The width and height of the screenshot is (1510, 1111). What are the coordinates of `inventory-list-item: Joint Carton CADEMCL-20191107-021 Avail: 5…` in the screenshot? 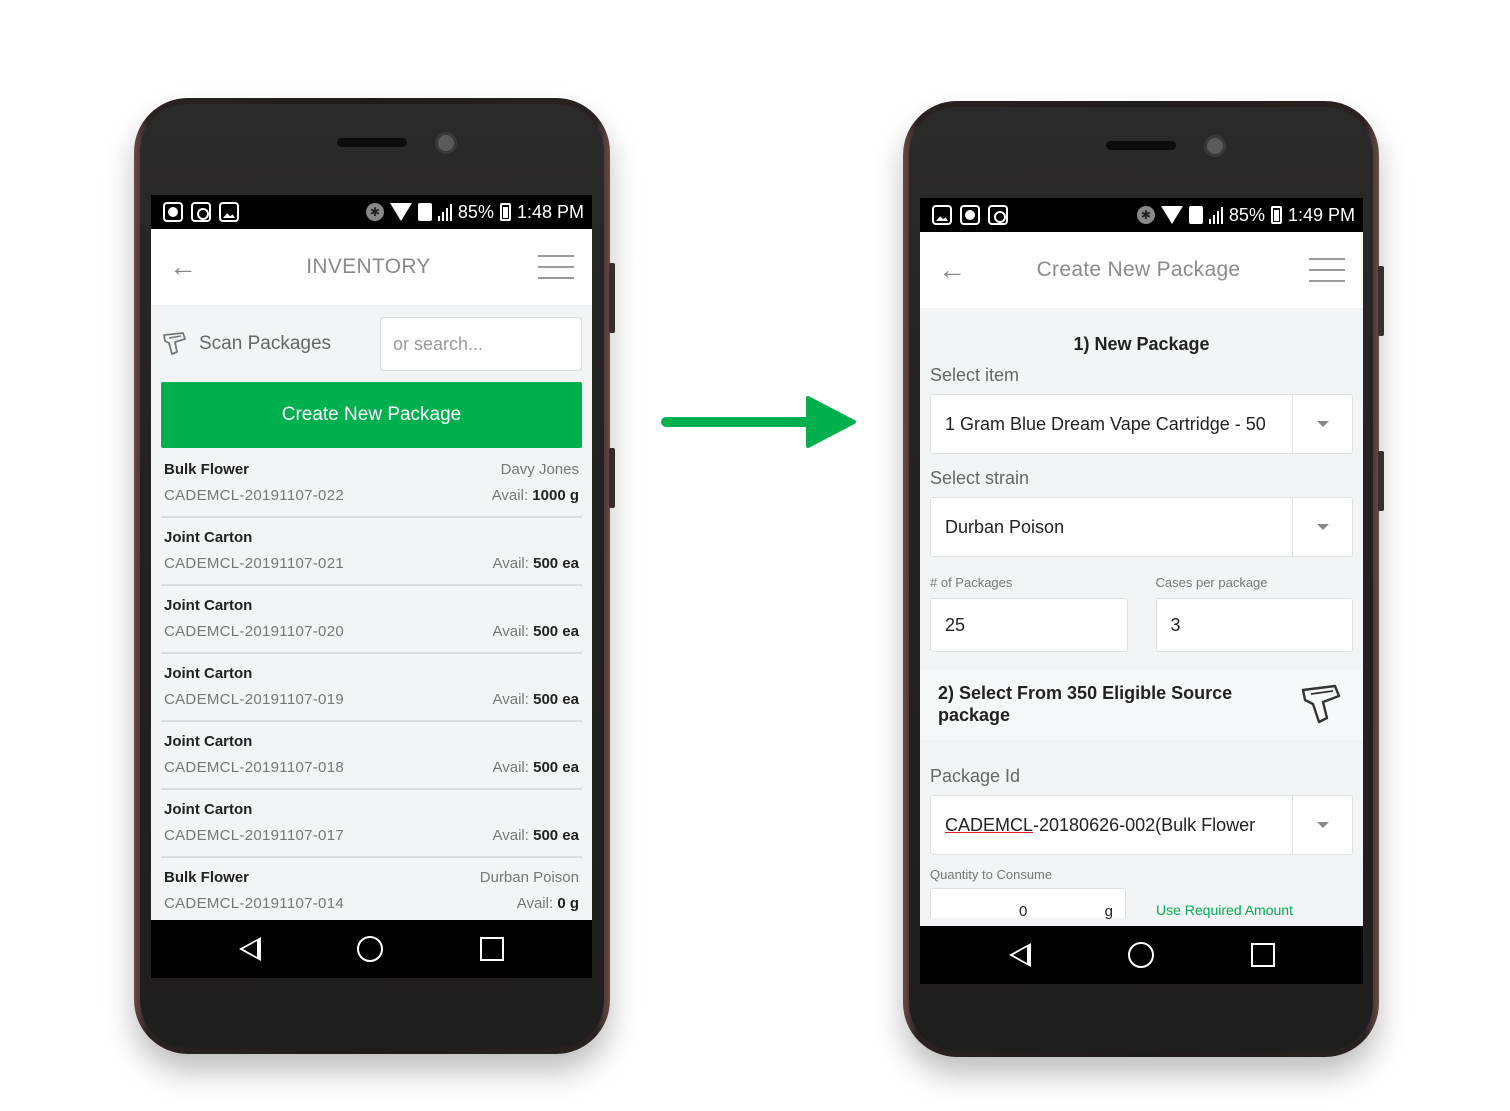 It's located at (371, 552).